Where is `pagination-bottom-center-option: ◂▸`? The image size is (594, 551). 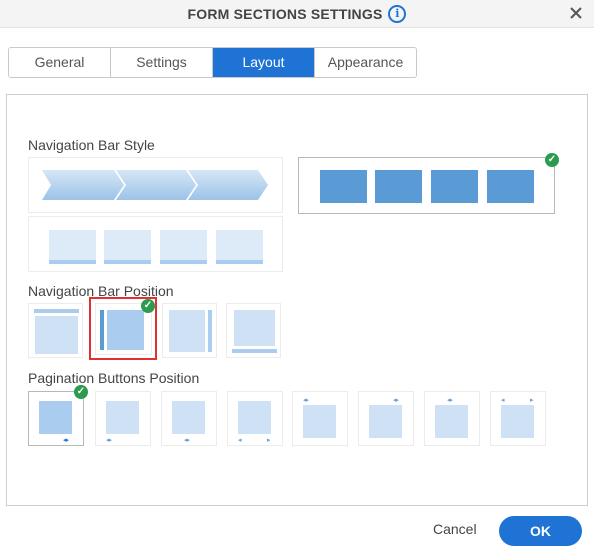
pagination-bottom-center-option: ◂▸ is located at coordinates (189, 418).